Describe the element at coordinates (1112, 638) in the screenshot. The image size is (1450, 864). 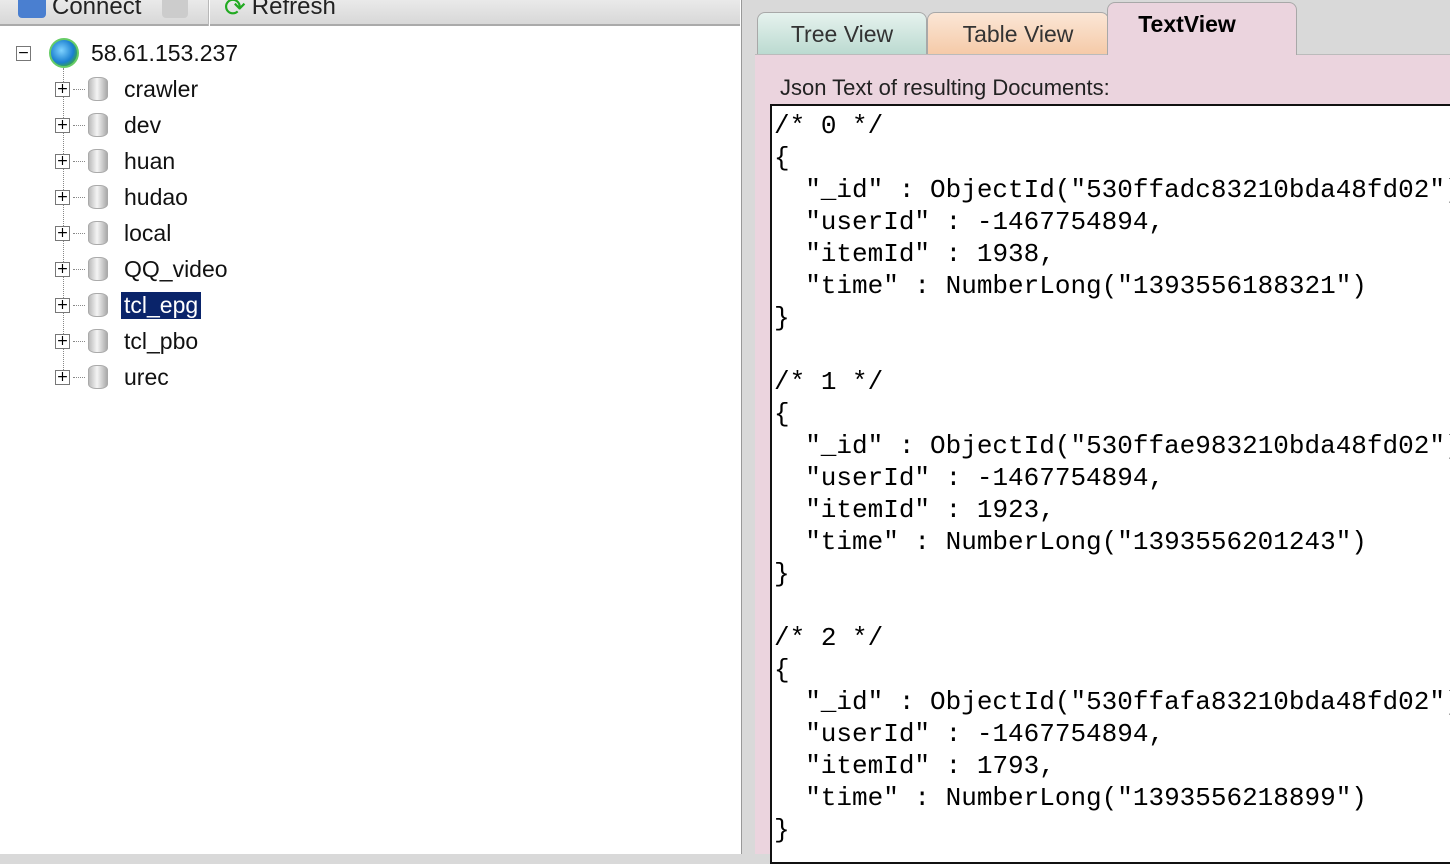
I see `document-header: /* 2 */` at that location.